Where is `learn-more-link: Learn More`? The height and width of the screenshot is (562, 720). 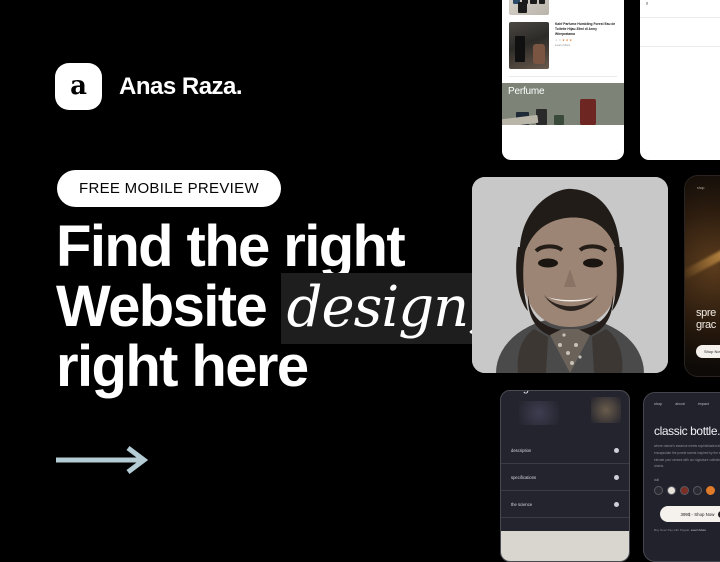 learn-more-link: Learn More is located at coordinates (586, 45).